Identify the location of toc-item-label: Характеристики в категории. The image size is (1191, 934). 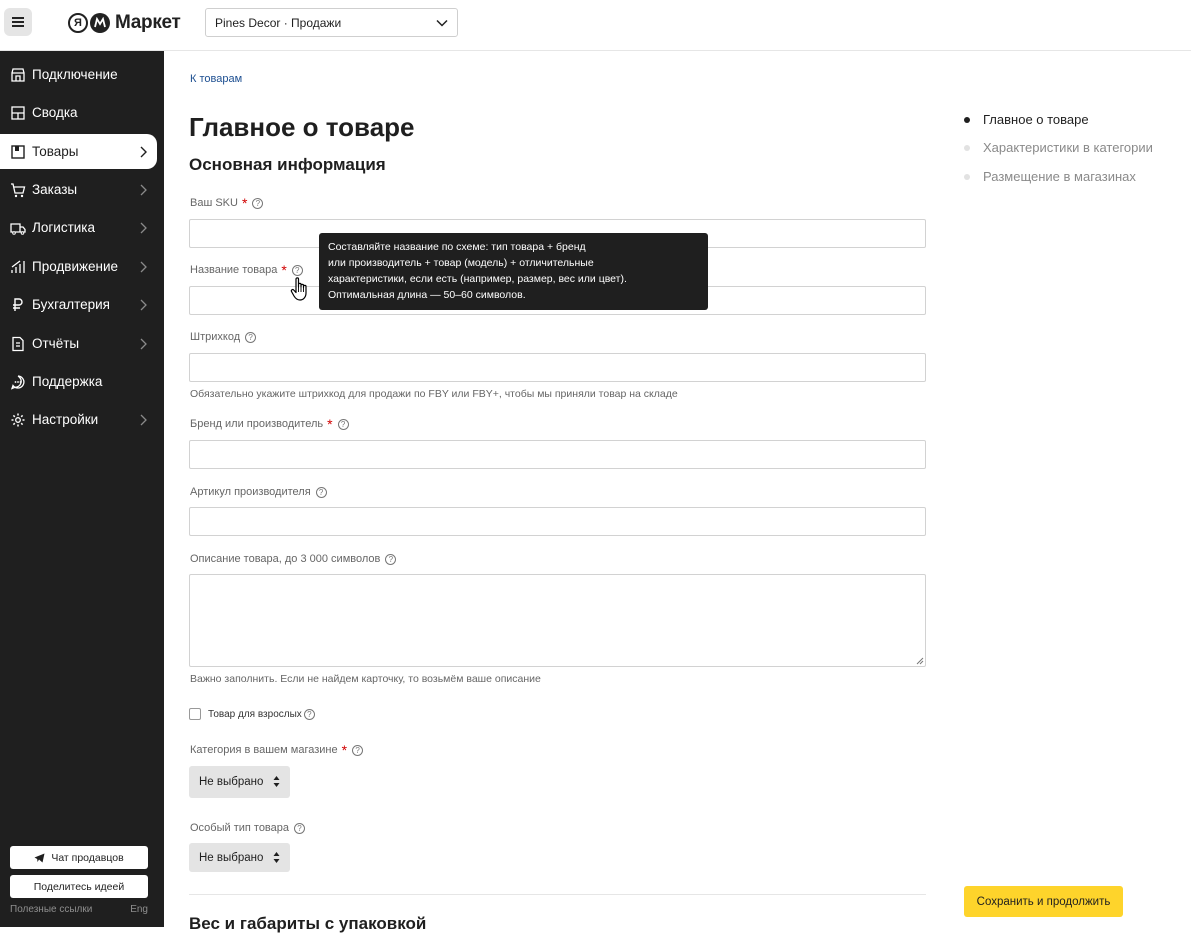
(1068, 147).